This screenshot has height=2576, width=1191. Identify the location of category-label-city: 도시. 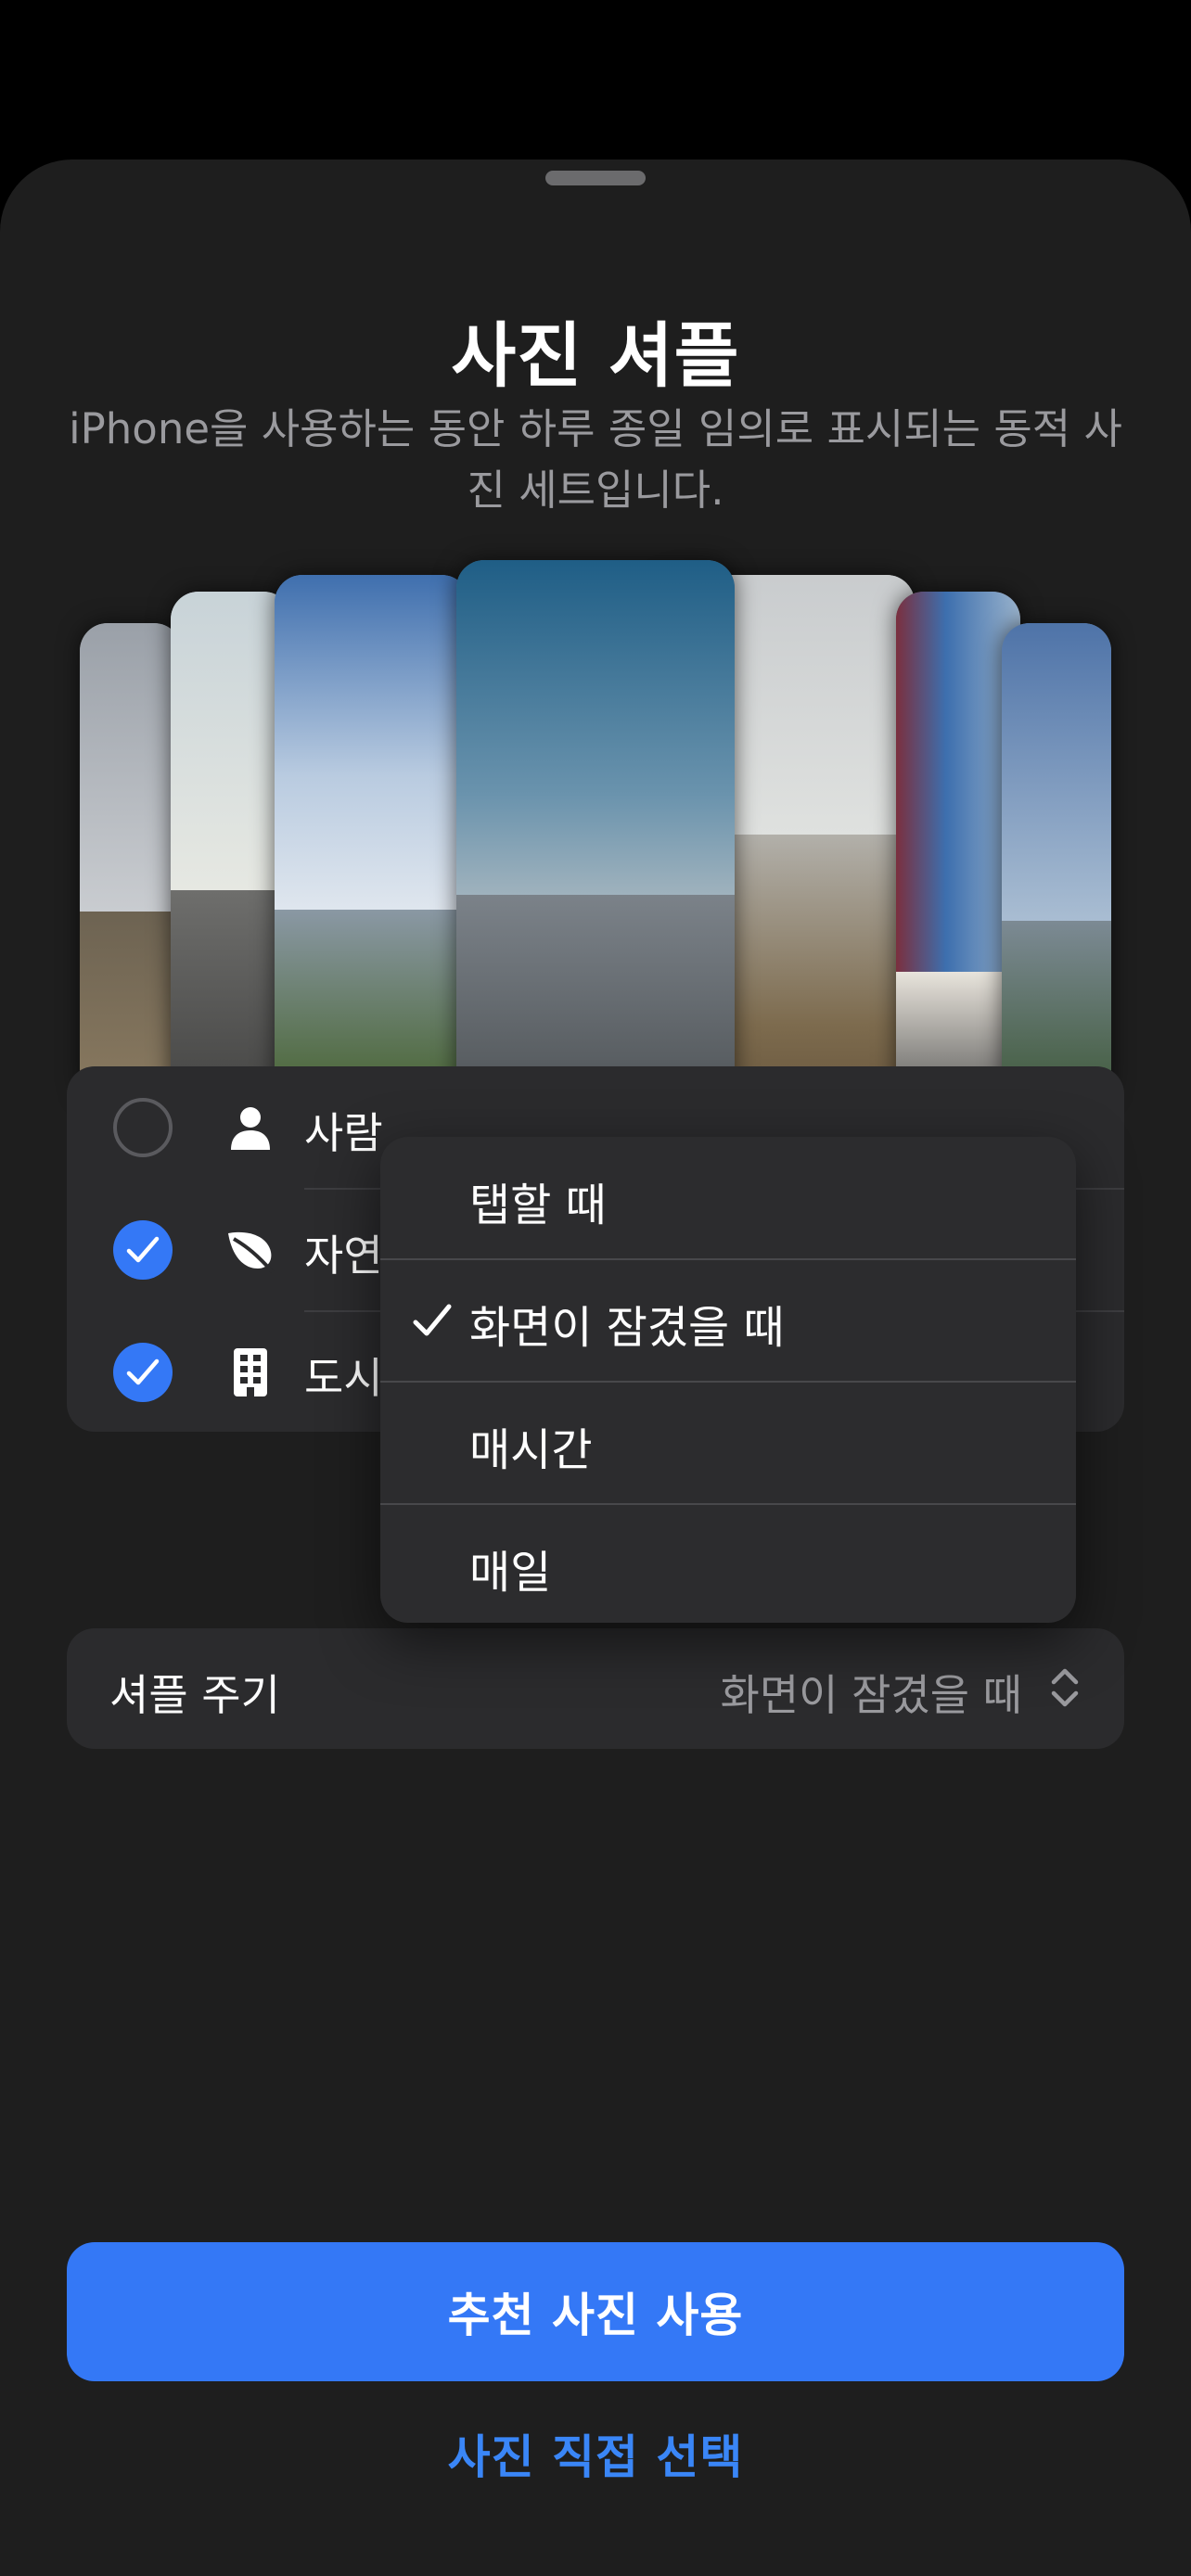
(343, 1378).